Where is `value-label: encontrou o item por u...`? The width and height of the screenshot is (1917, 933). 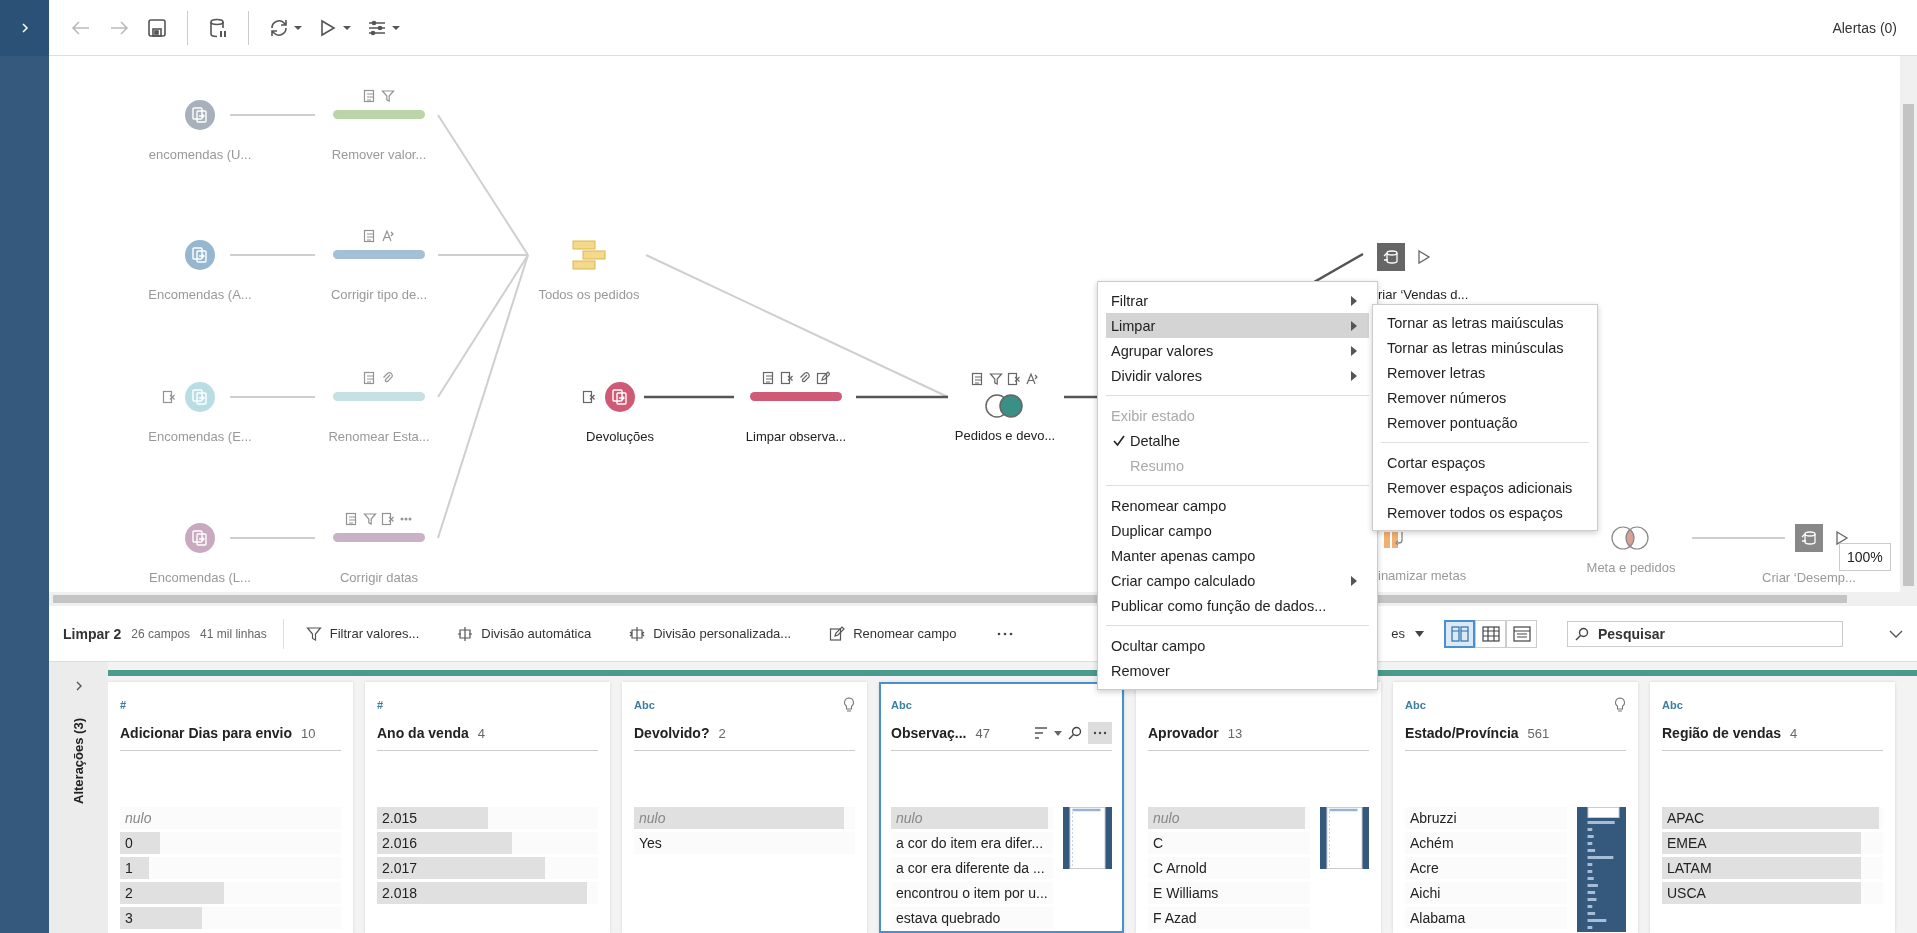
value-label: encontrou o item por u... is located at coordinates (969, 893).